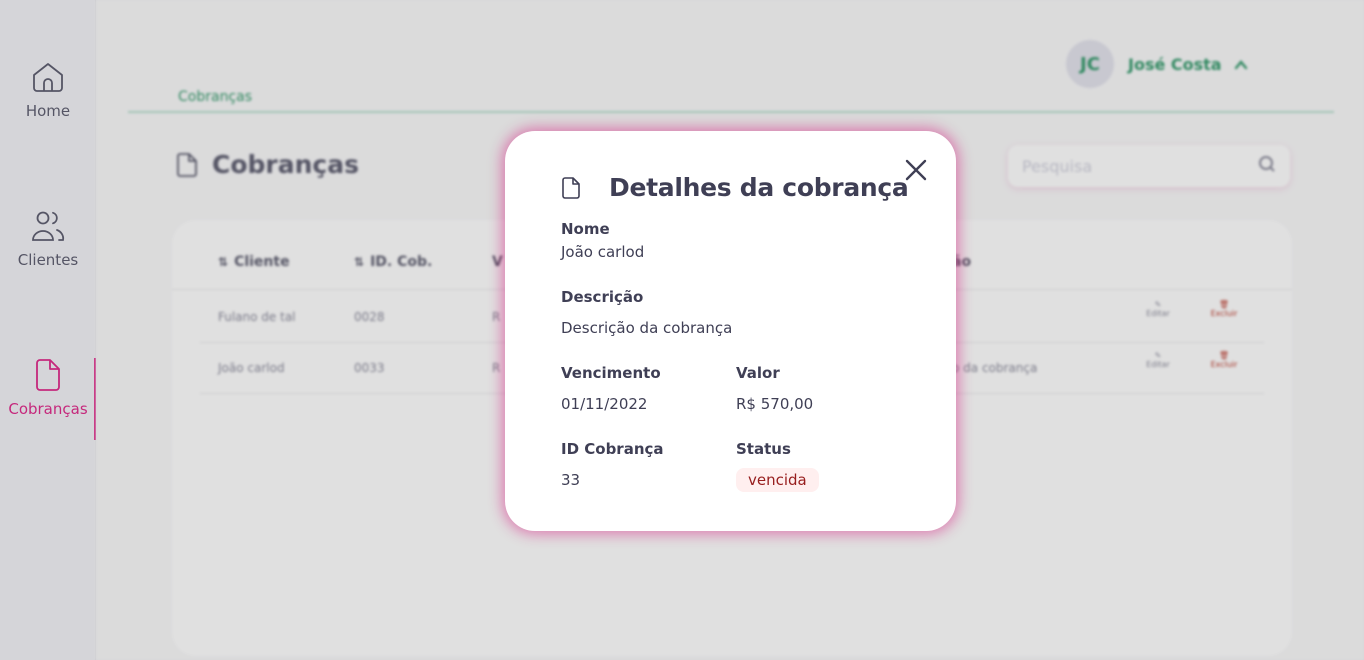  What do you see at coordinates (571, 480) in the screenshot?
I see `charge-id-value: 33` at bounding box center [571, 480].